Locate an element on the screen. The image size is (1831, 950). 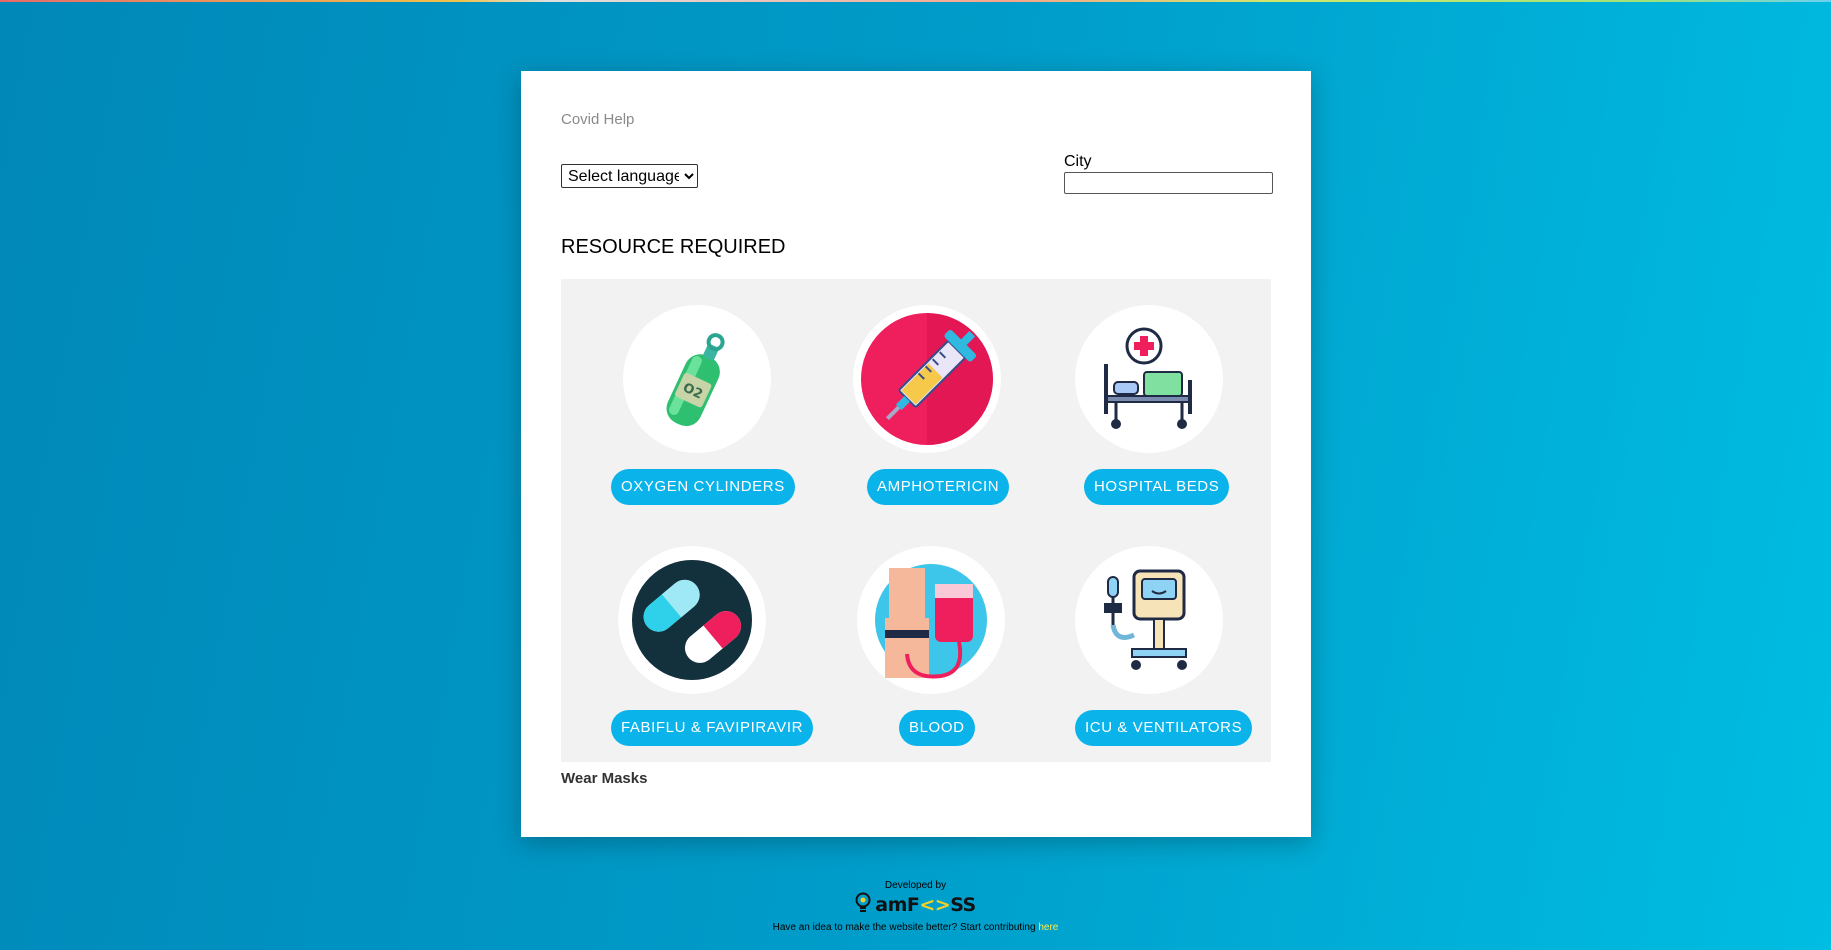
resource-button-blood: BLOOD is located at coordinates (937, 728).